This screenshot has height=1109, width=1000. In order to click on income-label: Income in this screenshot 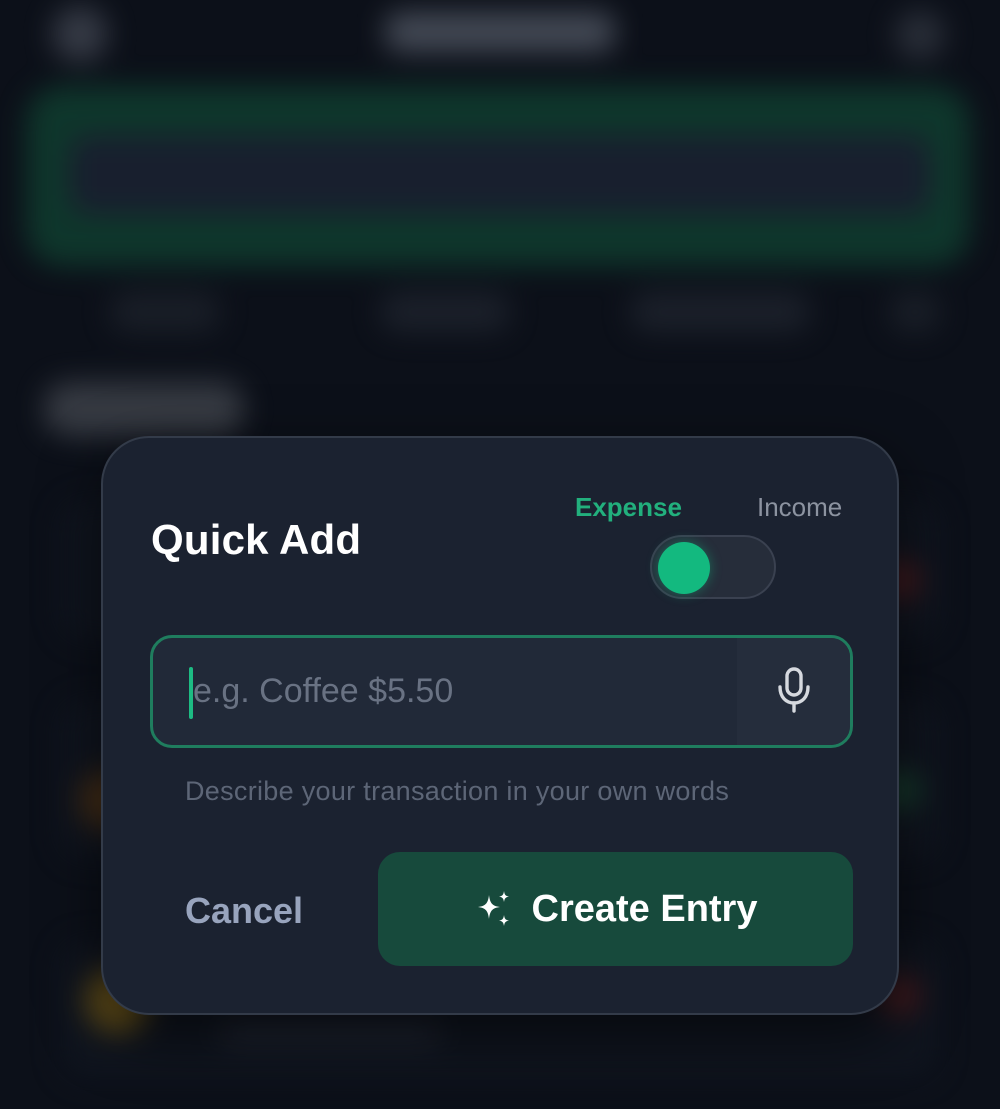, I will do `click(799, 507)`.